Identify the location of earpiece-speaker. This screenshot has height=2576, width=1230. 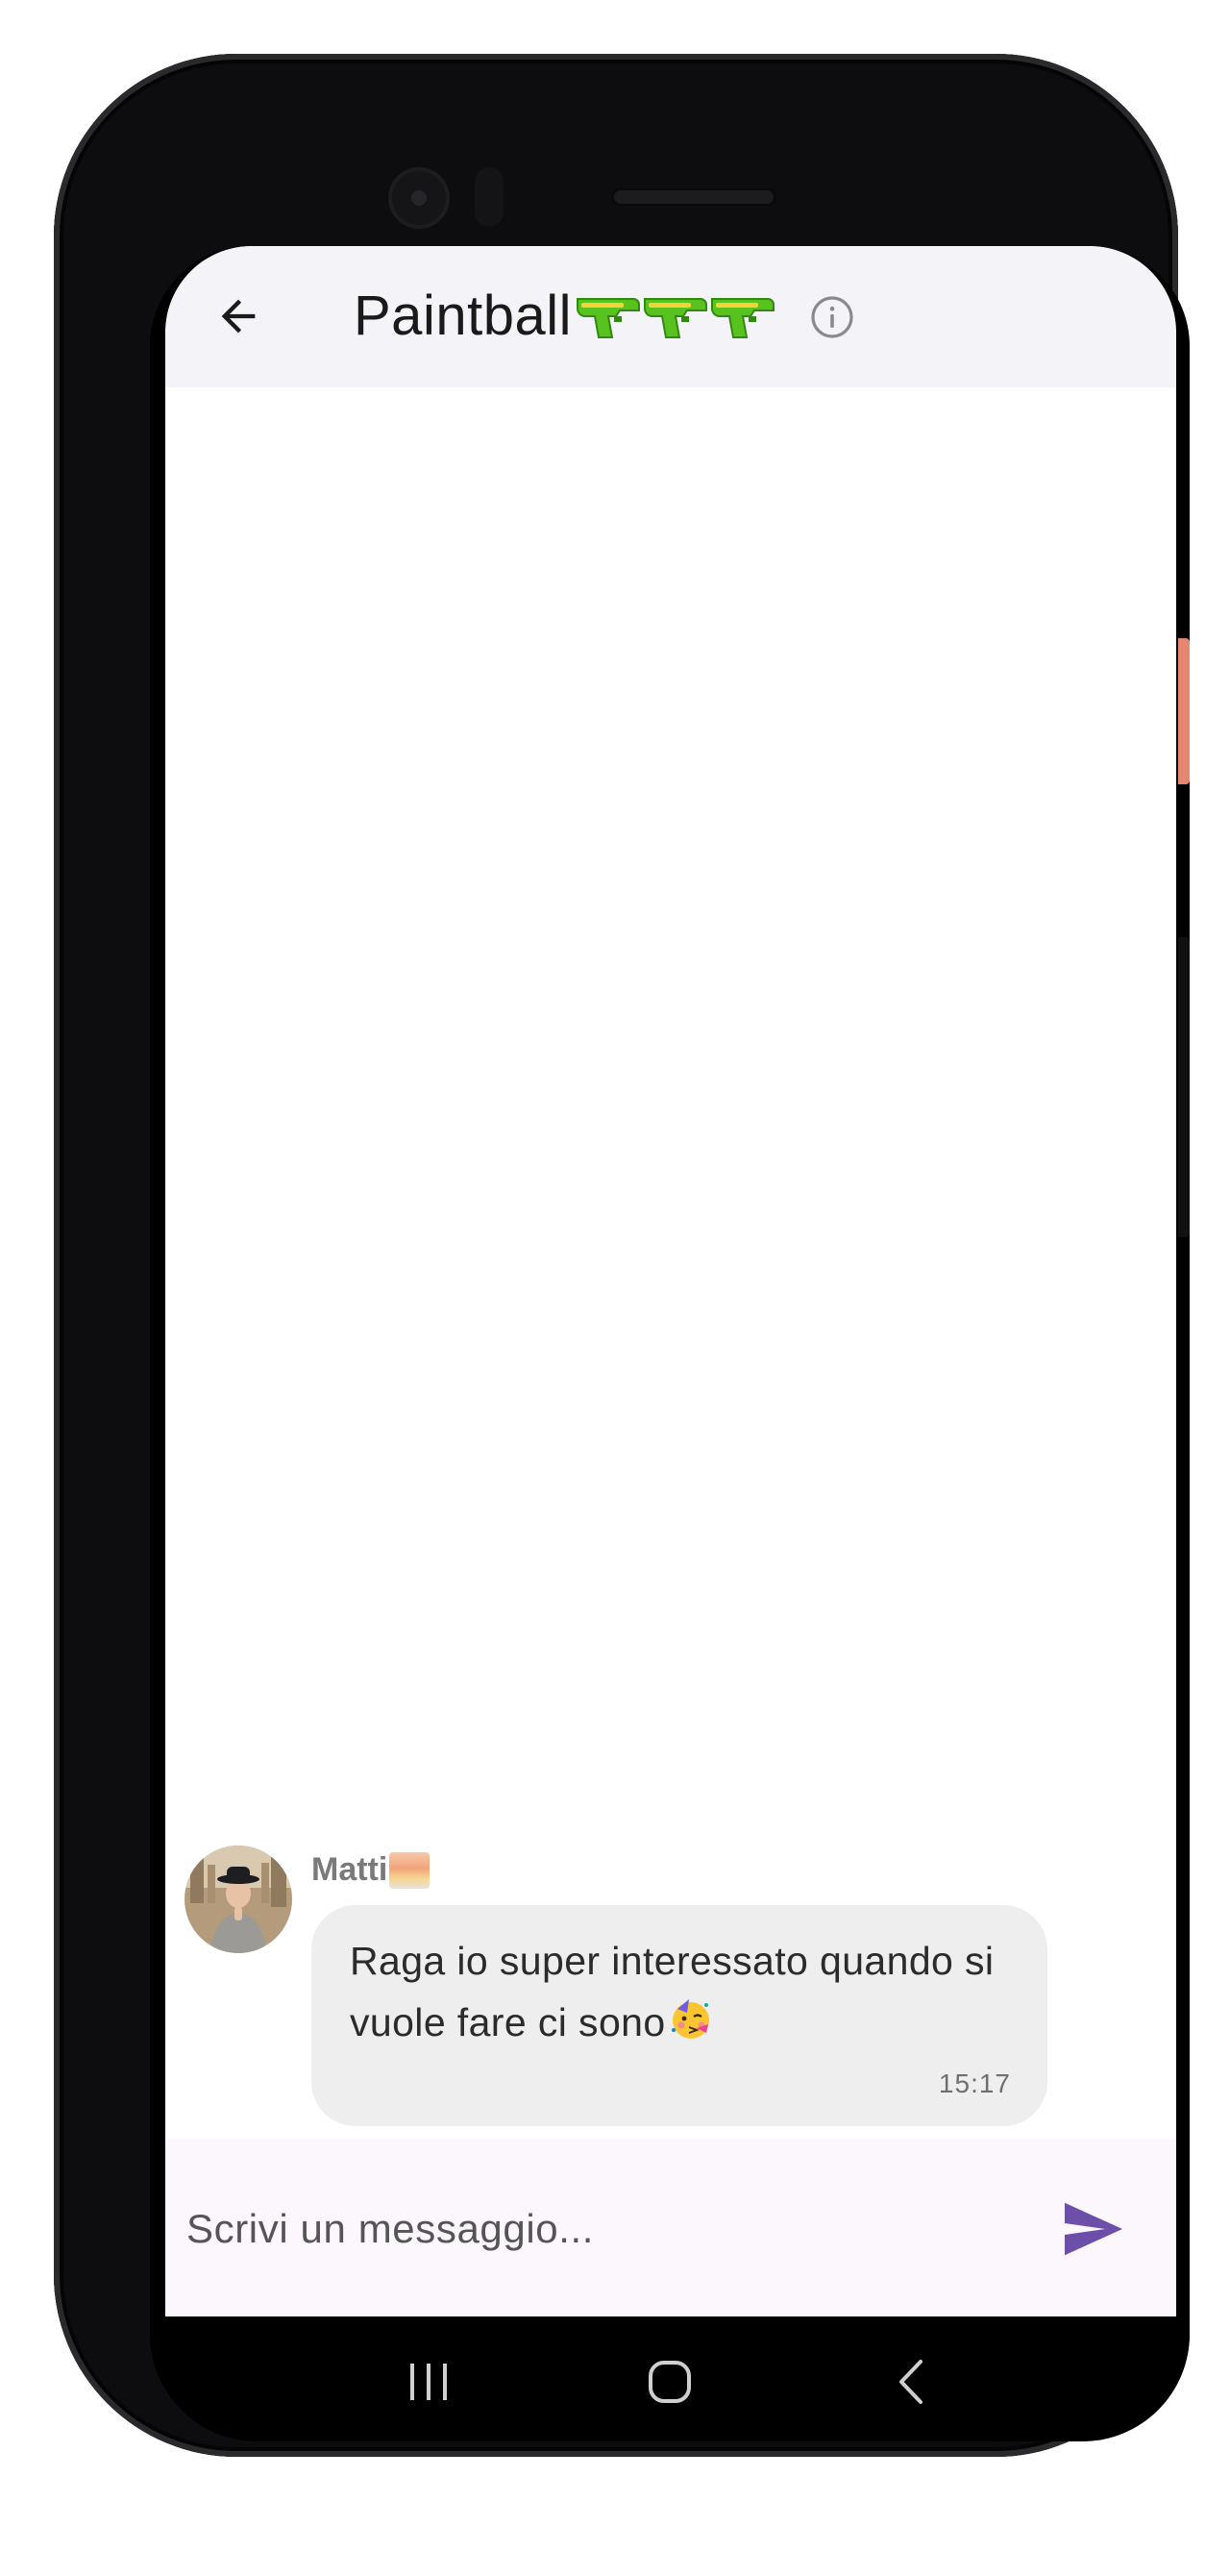
(693, 197).